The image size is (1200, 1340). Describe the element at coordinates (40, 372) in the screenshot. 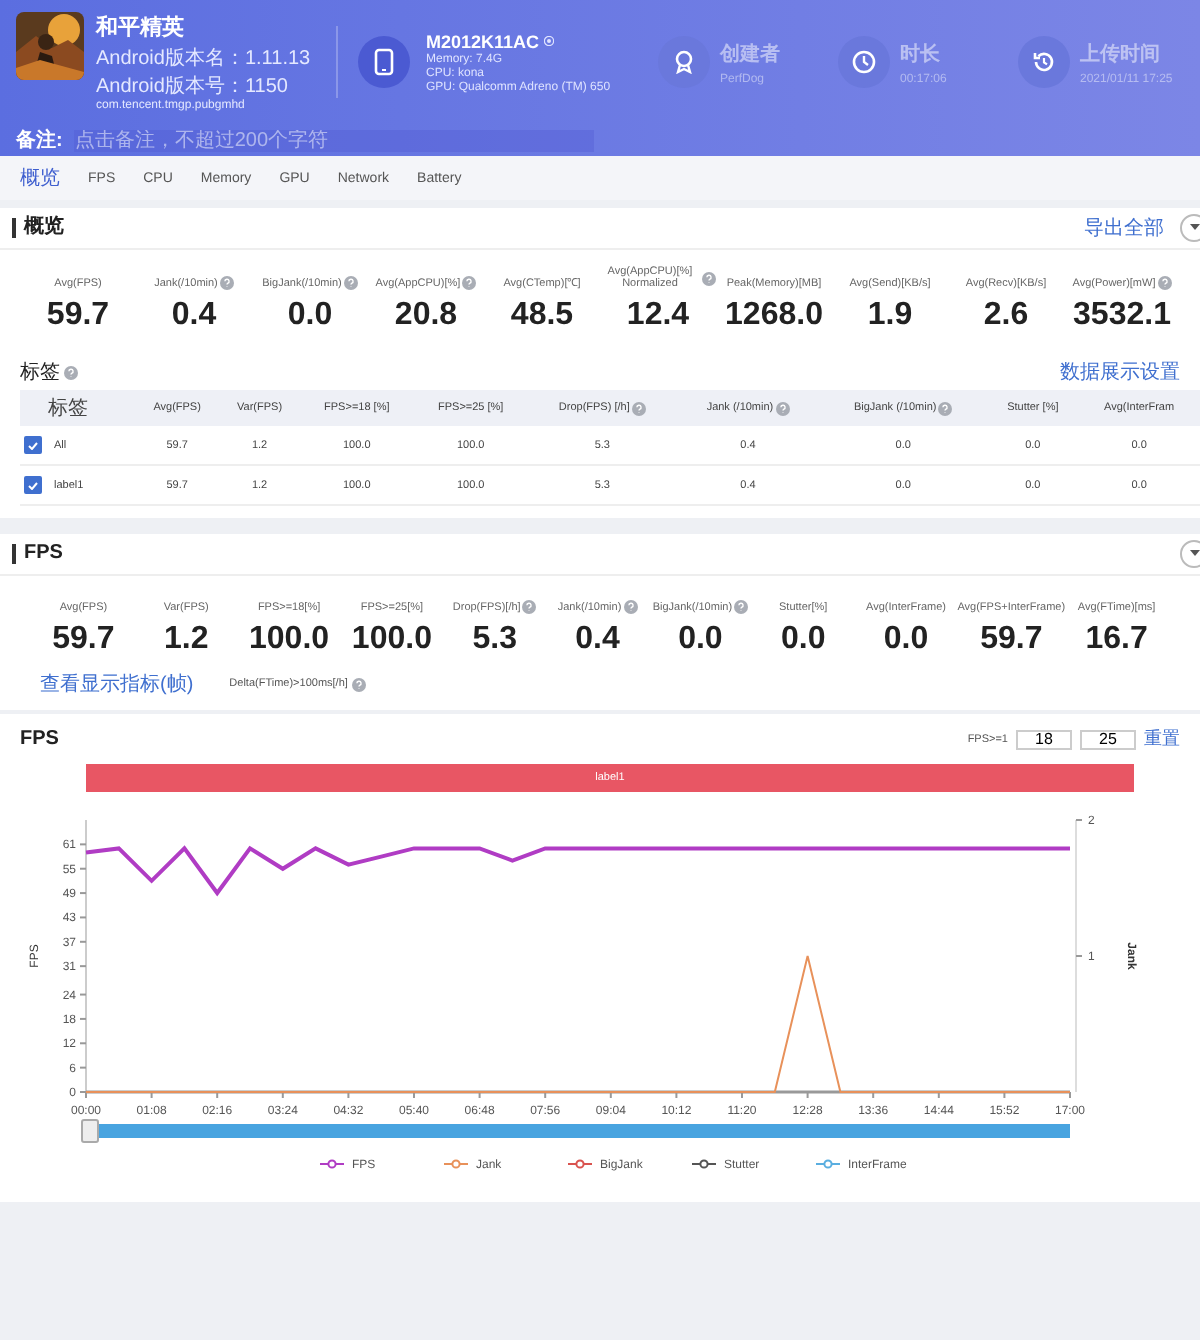

I see `tags-title: 标签` at that location.